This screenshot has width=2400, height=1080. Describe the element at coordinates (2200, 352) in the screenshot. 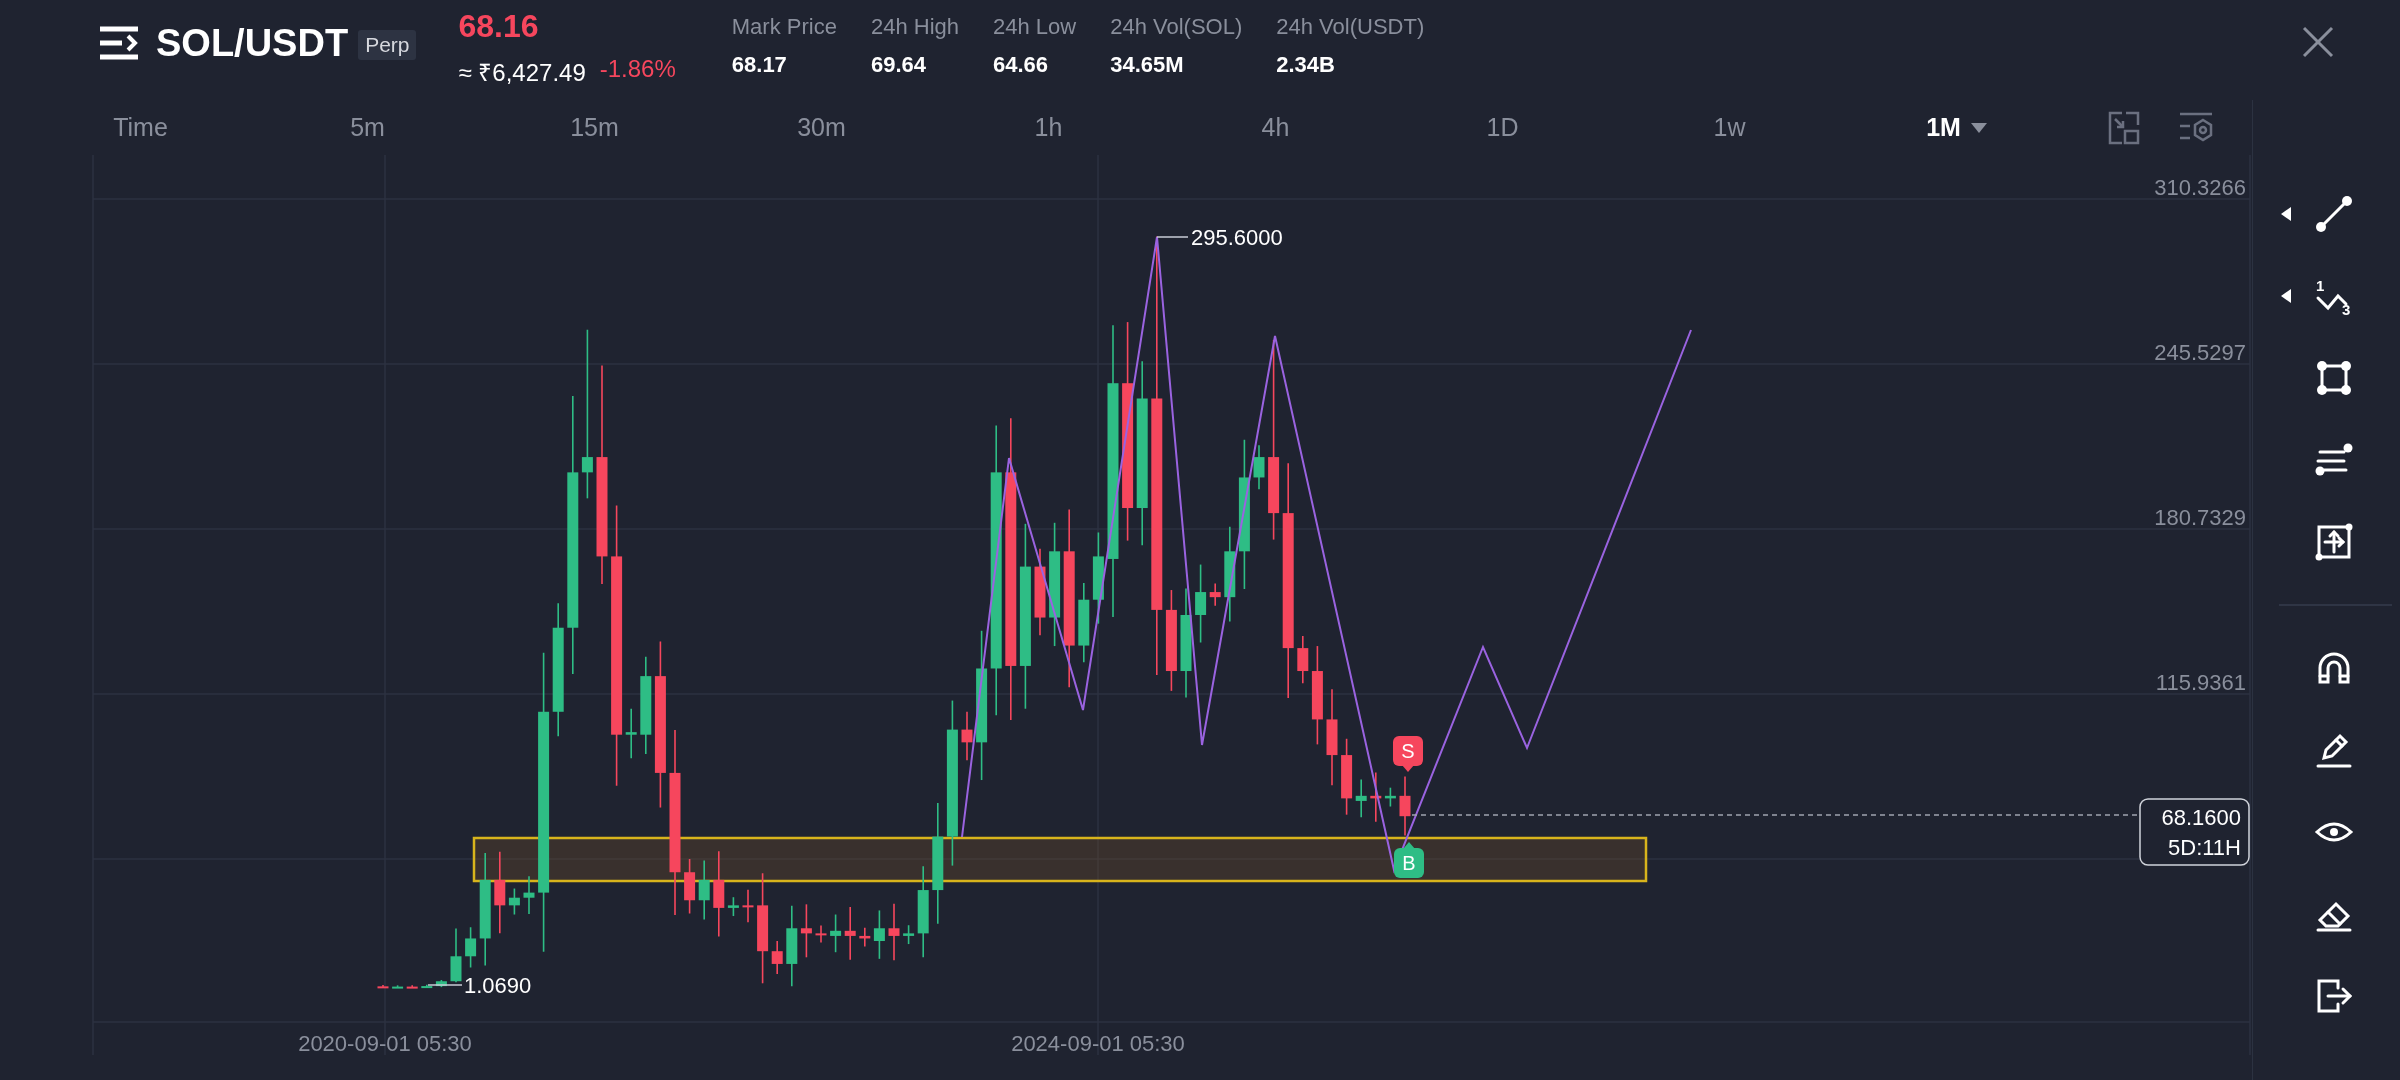

I see `price-axis-label: 245.5297` at that location.